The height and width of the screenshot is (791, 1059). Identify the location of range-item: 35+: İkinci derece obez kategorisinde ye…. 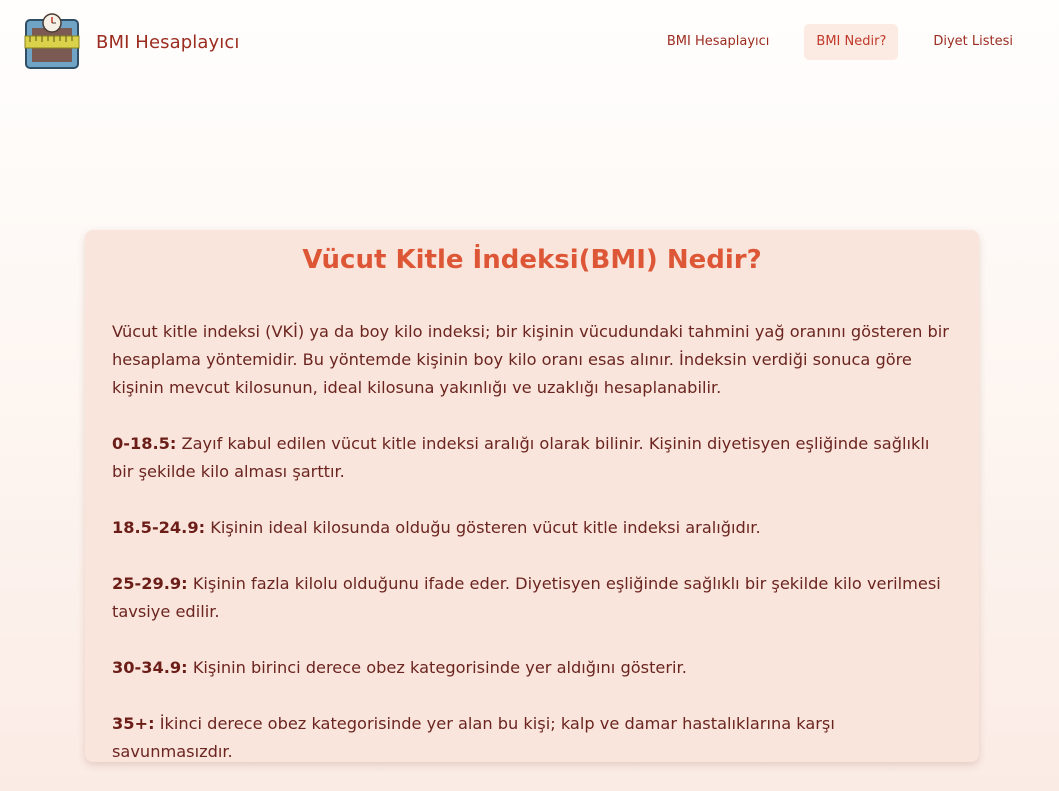
(532, 738).